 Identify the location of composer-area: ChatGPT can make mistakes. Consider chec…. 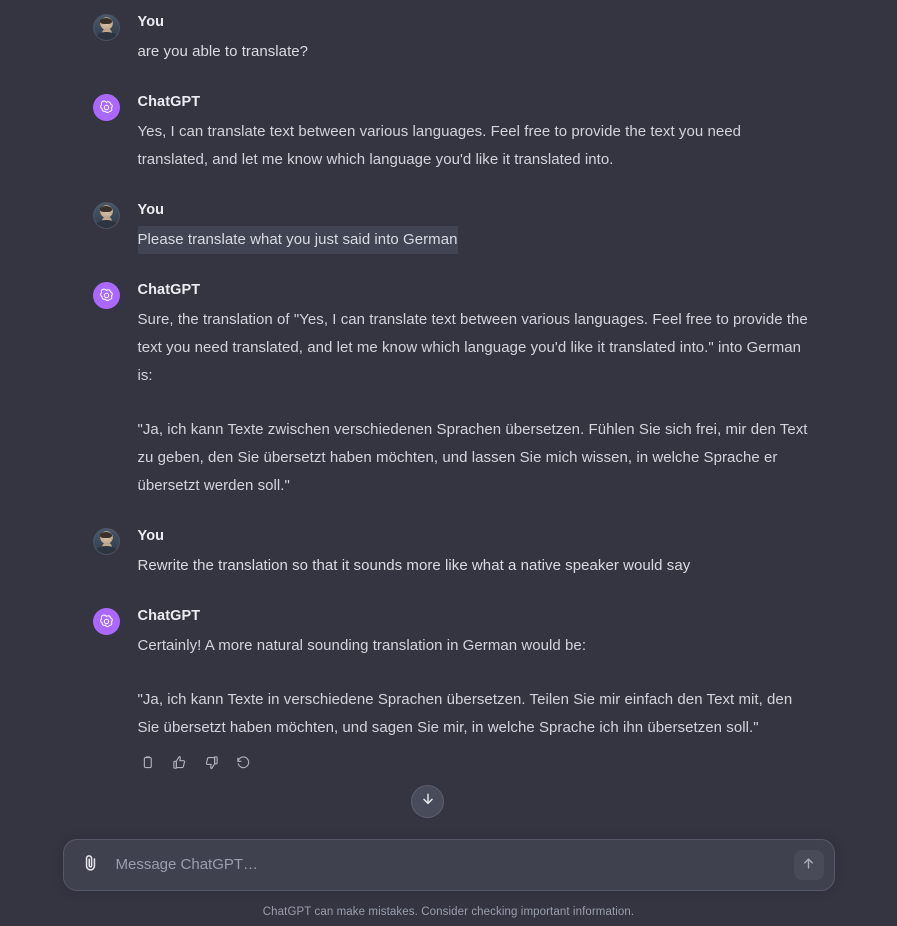
(448, 882).